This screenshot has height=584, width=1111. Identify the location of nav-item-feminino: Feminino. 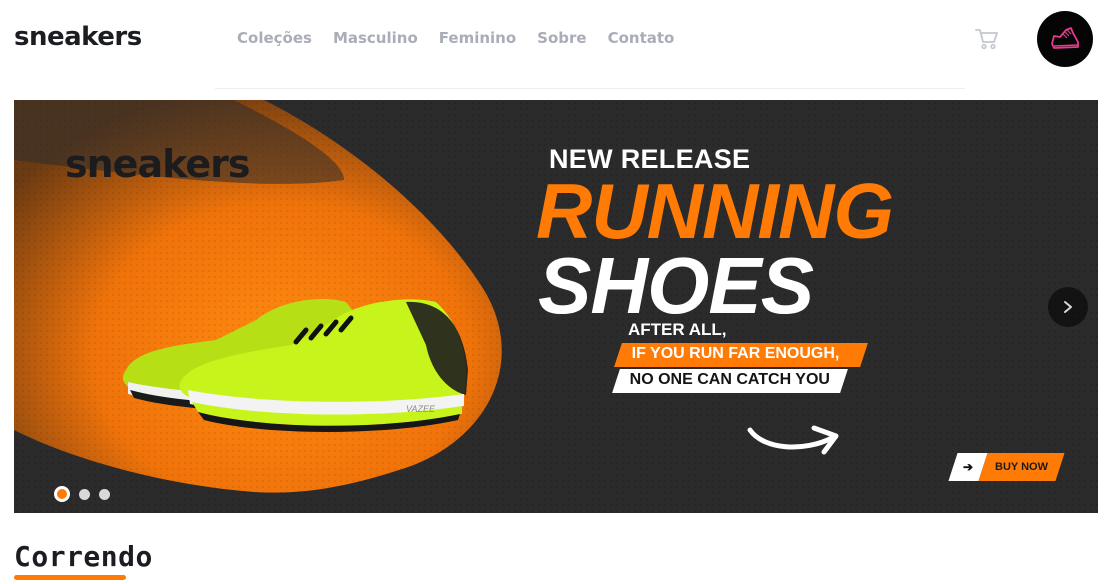
(477, 38).